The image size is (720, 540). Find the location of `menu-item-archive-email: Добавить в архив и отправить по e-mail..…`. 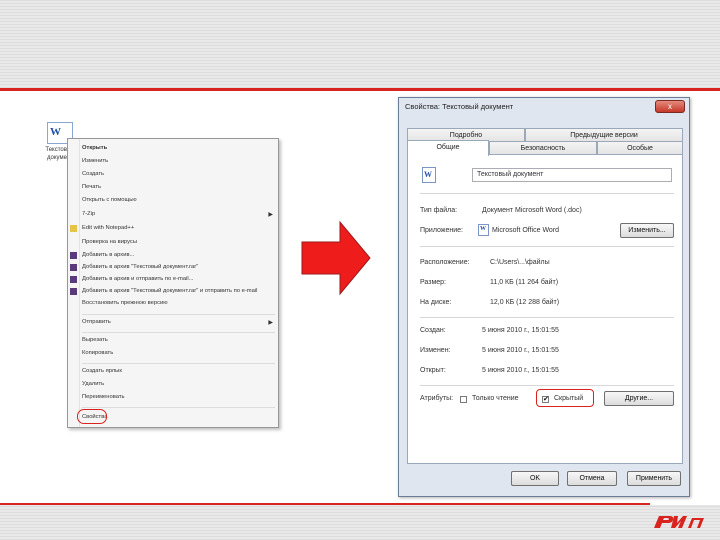

menu-item-archive-email: Добавить в архив и отправить по e-mail..… is located at coordinates (138, 279).